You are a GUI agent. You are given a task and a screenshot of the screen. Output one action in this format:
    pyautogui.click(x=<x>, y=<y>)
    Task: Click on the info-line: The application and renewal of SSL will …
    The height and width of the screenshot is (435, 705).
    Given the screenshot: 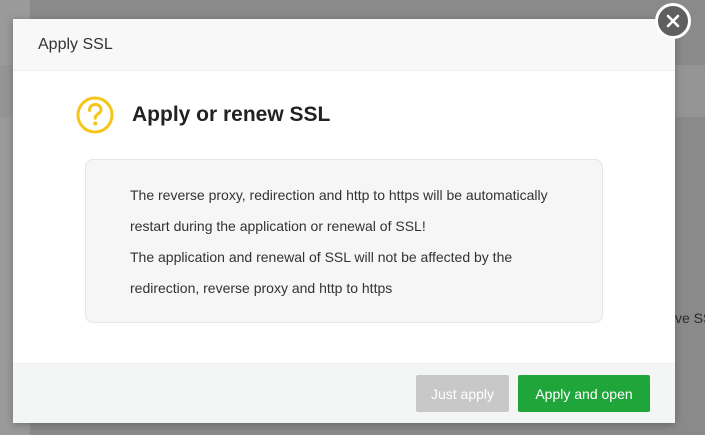 What is the action you would take?
    pyautogui.click(x=321, y=257)
    